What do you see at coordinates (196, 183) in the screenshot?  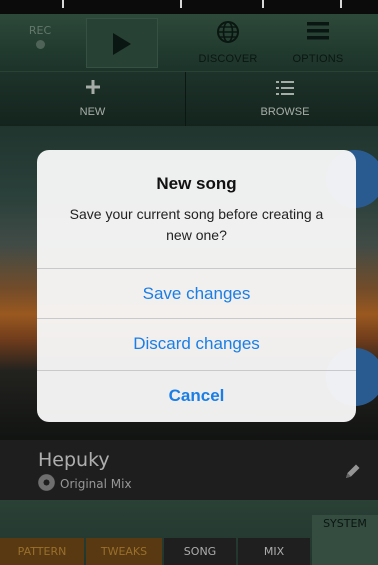 I see `dialog-title: New song` at bounding box center [196, 183].